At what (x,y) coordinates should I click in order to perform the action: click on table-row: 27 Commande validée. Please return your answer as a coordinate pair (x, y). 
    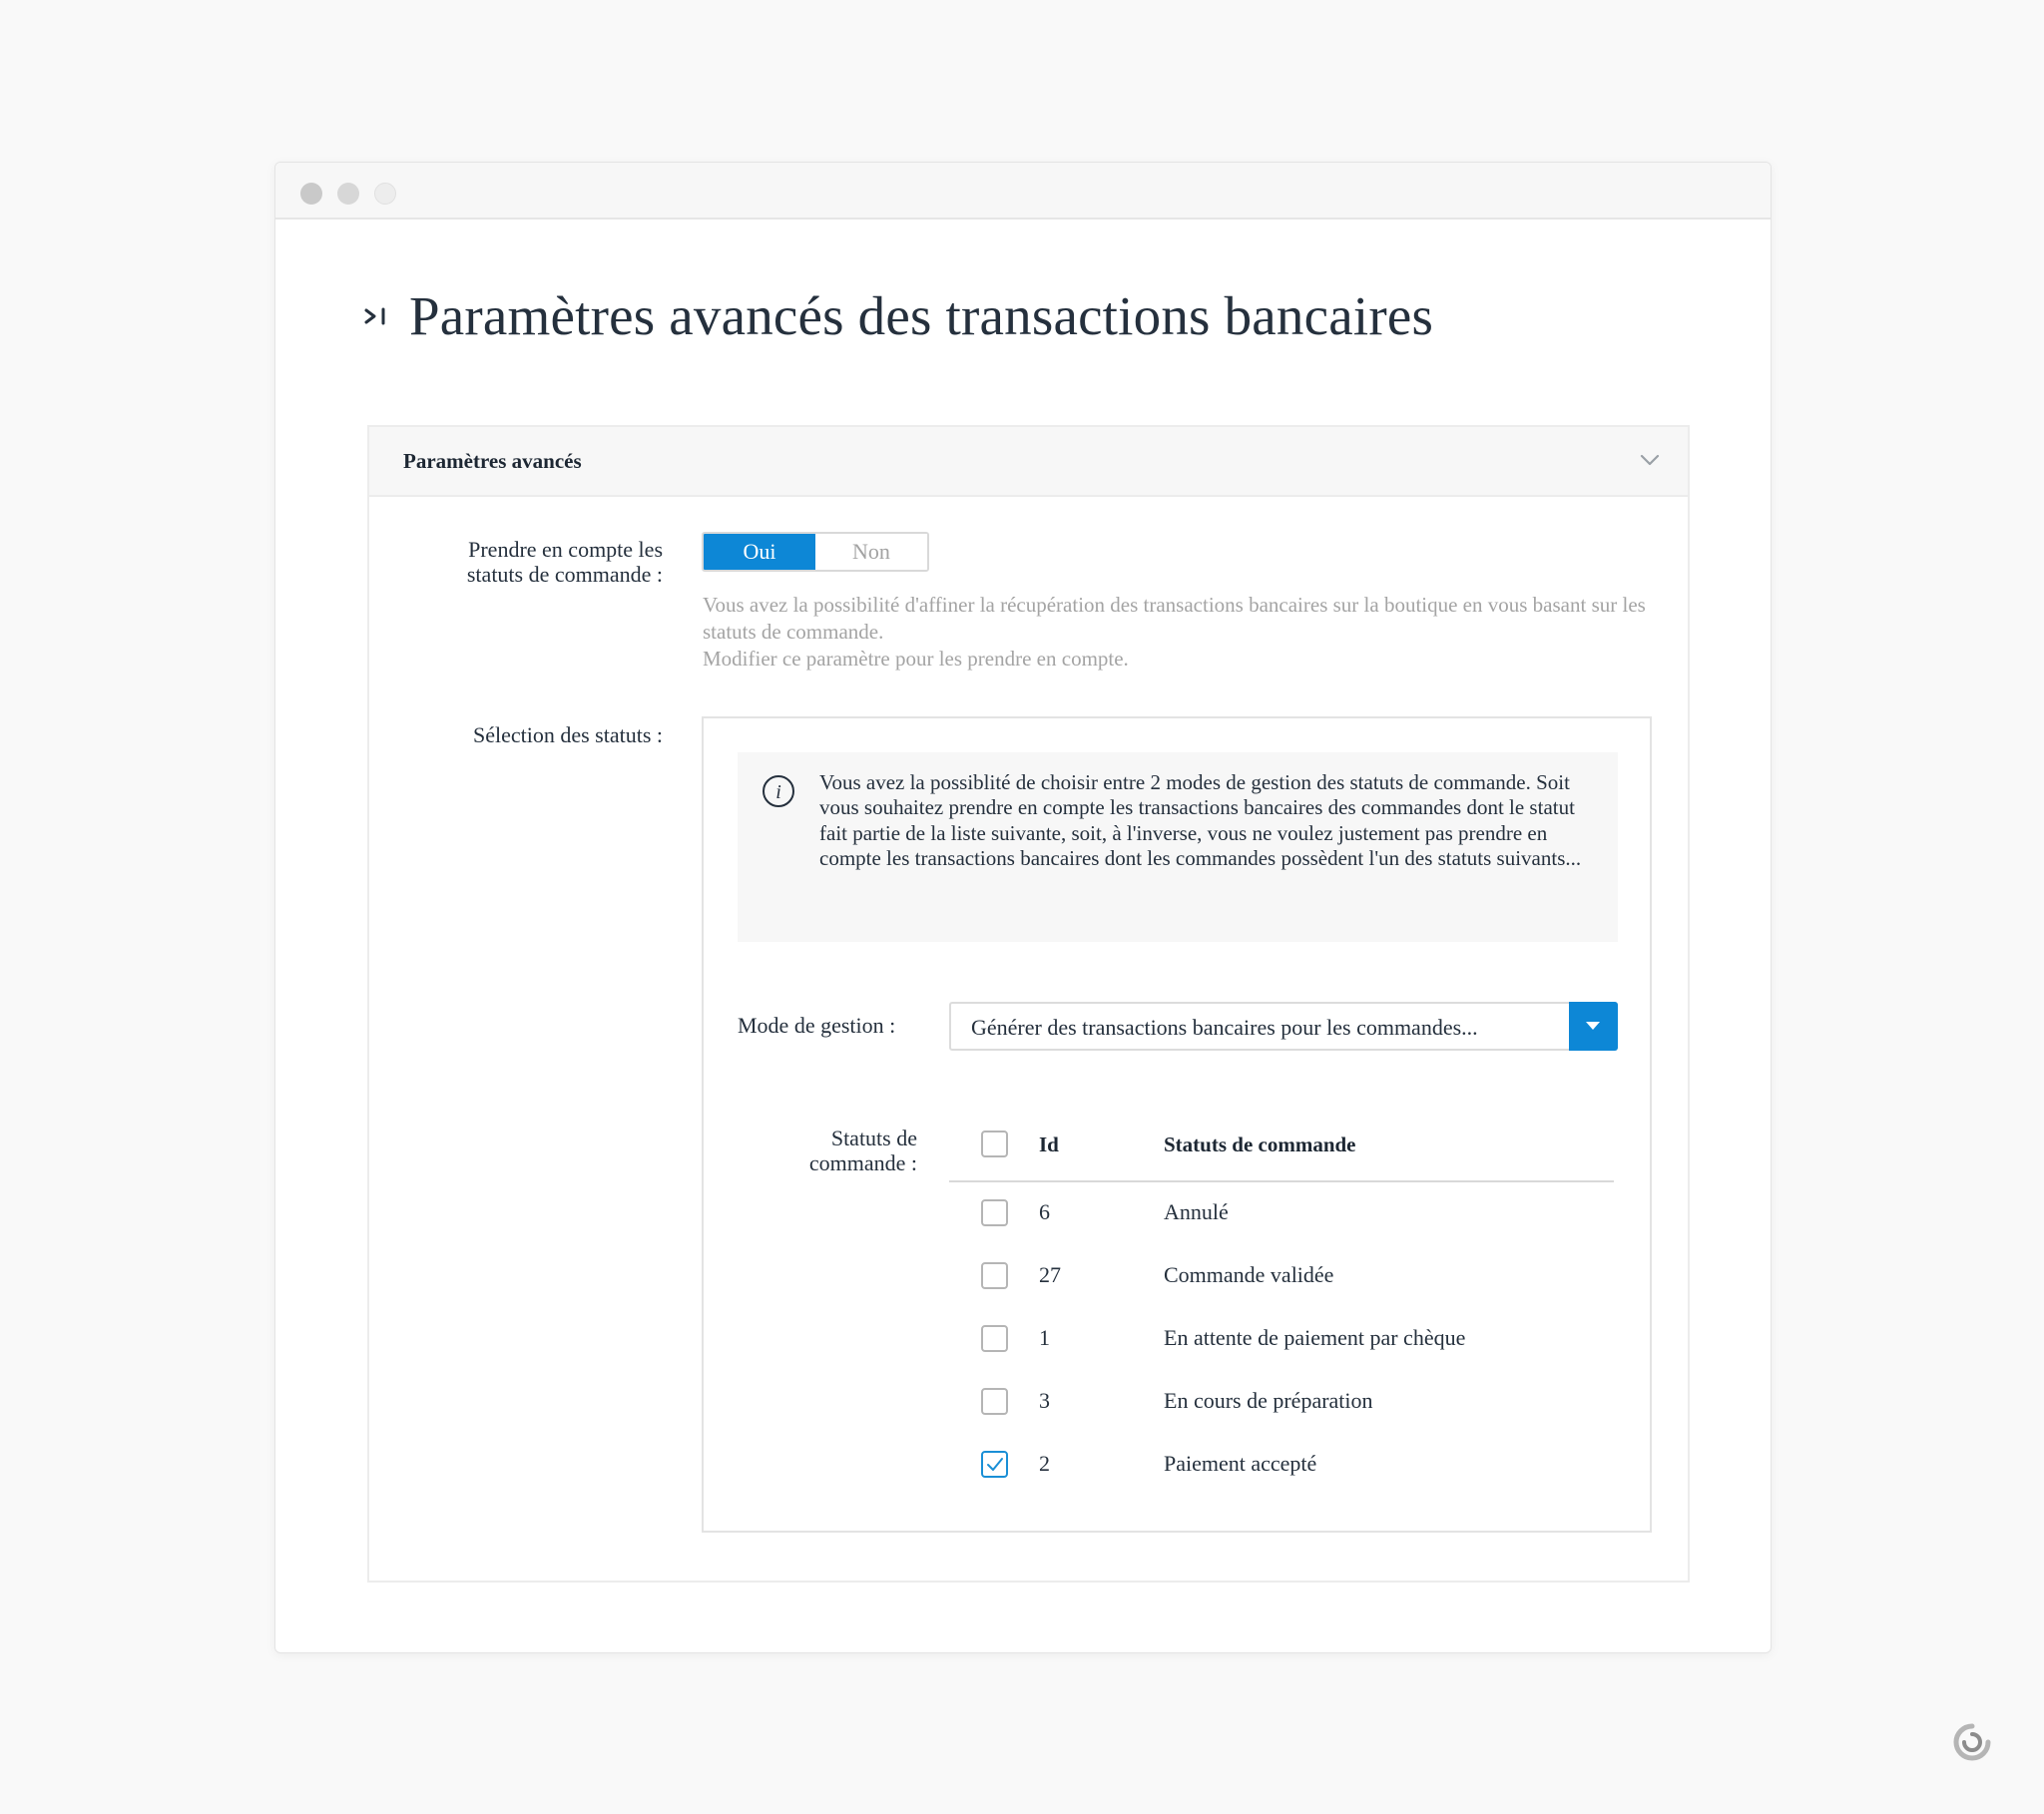
    Looking at the image, I should click on (1281, 1277).